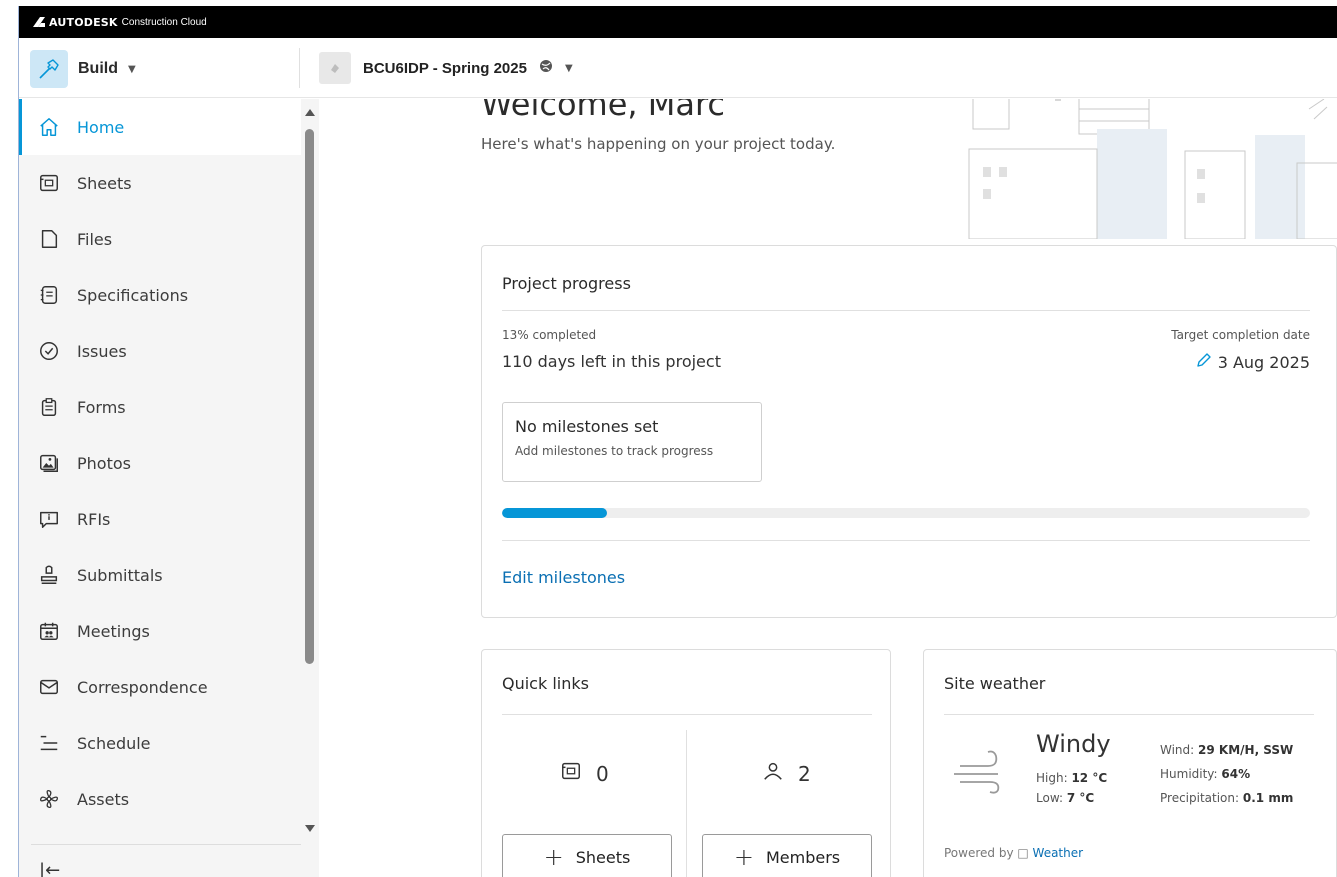 This screenshot has height=877, width=1337. Describe the element at coordinates (120, 575) in the screenshot. I see `sidebar-item-label: Submittals` at that location.